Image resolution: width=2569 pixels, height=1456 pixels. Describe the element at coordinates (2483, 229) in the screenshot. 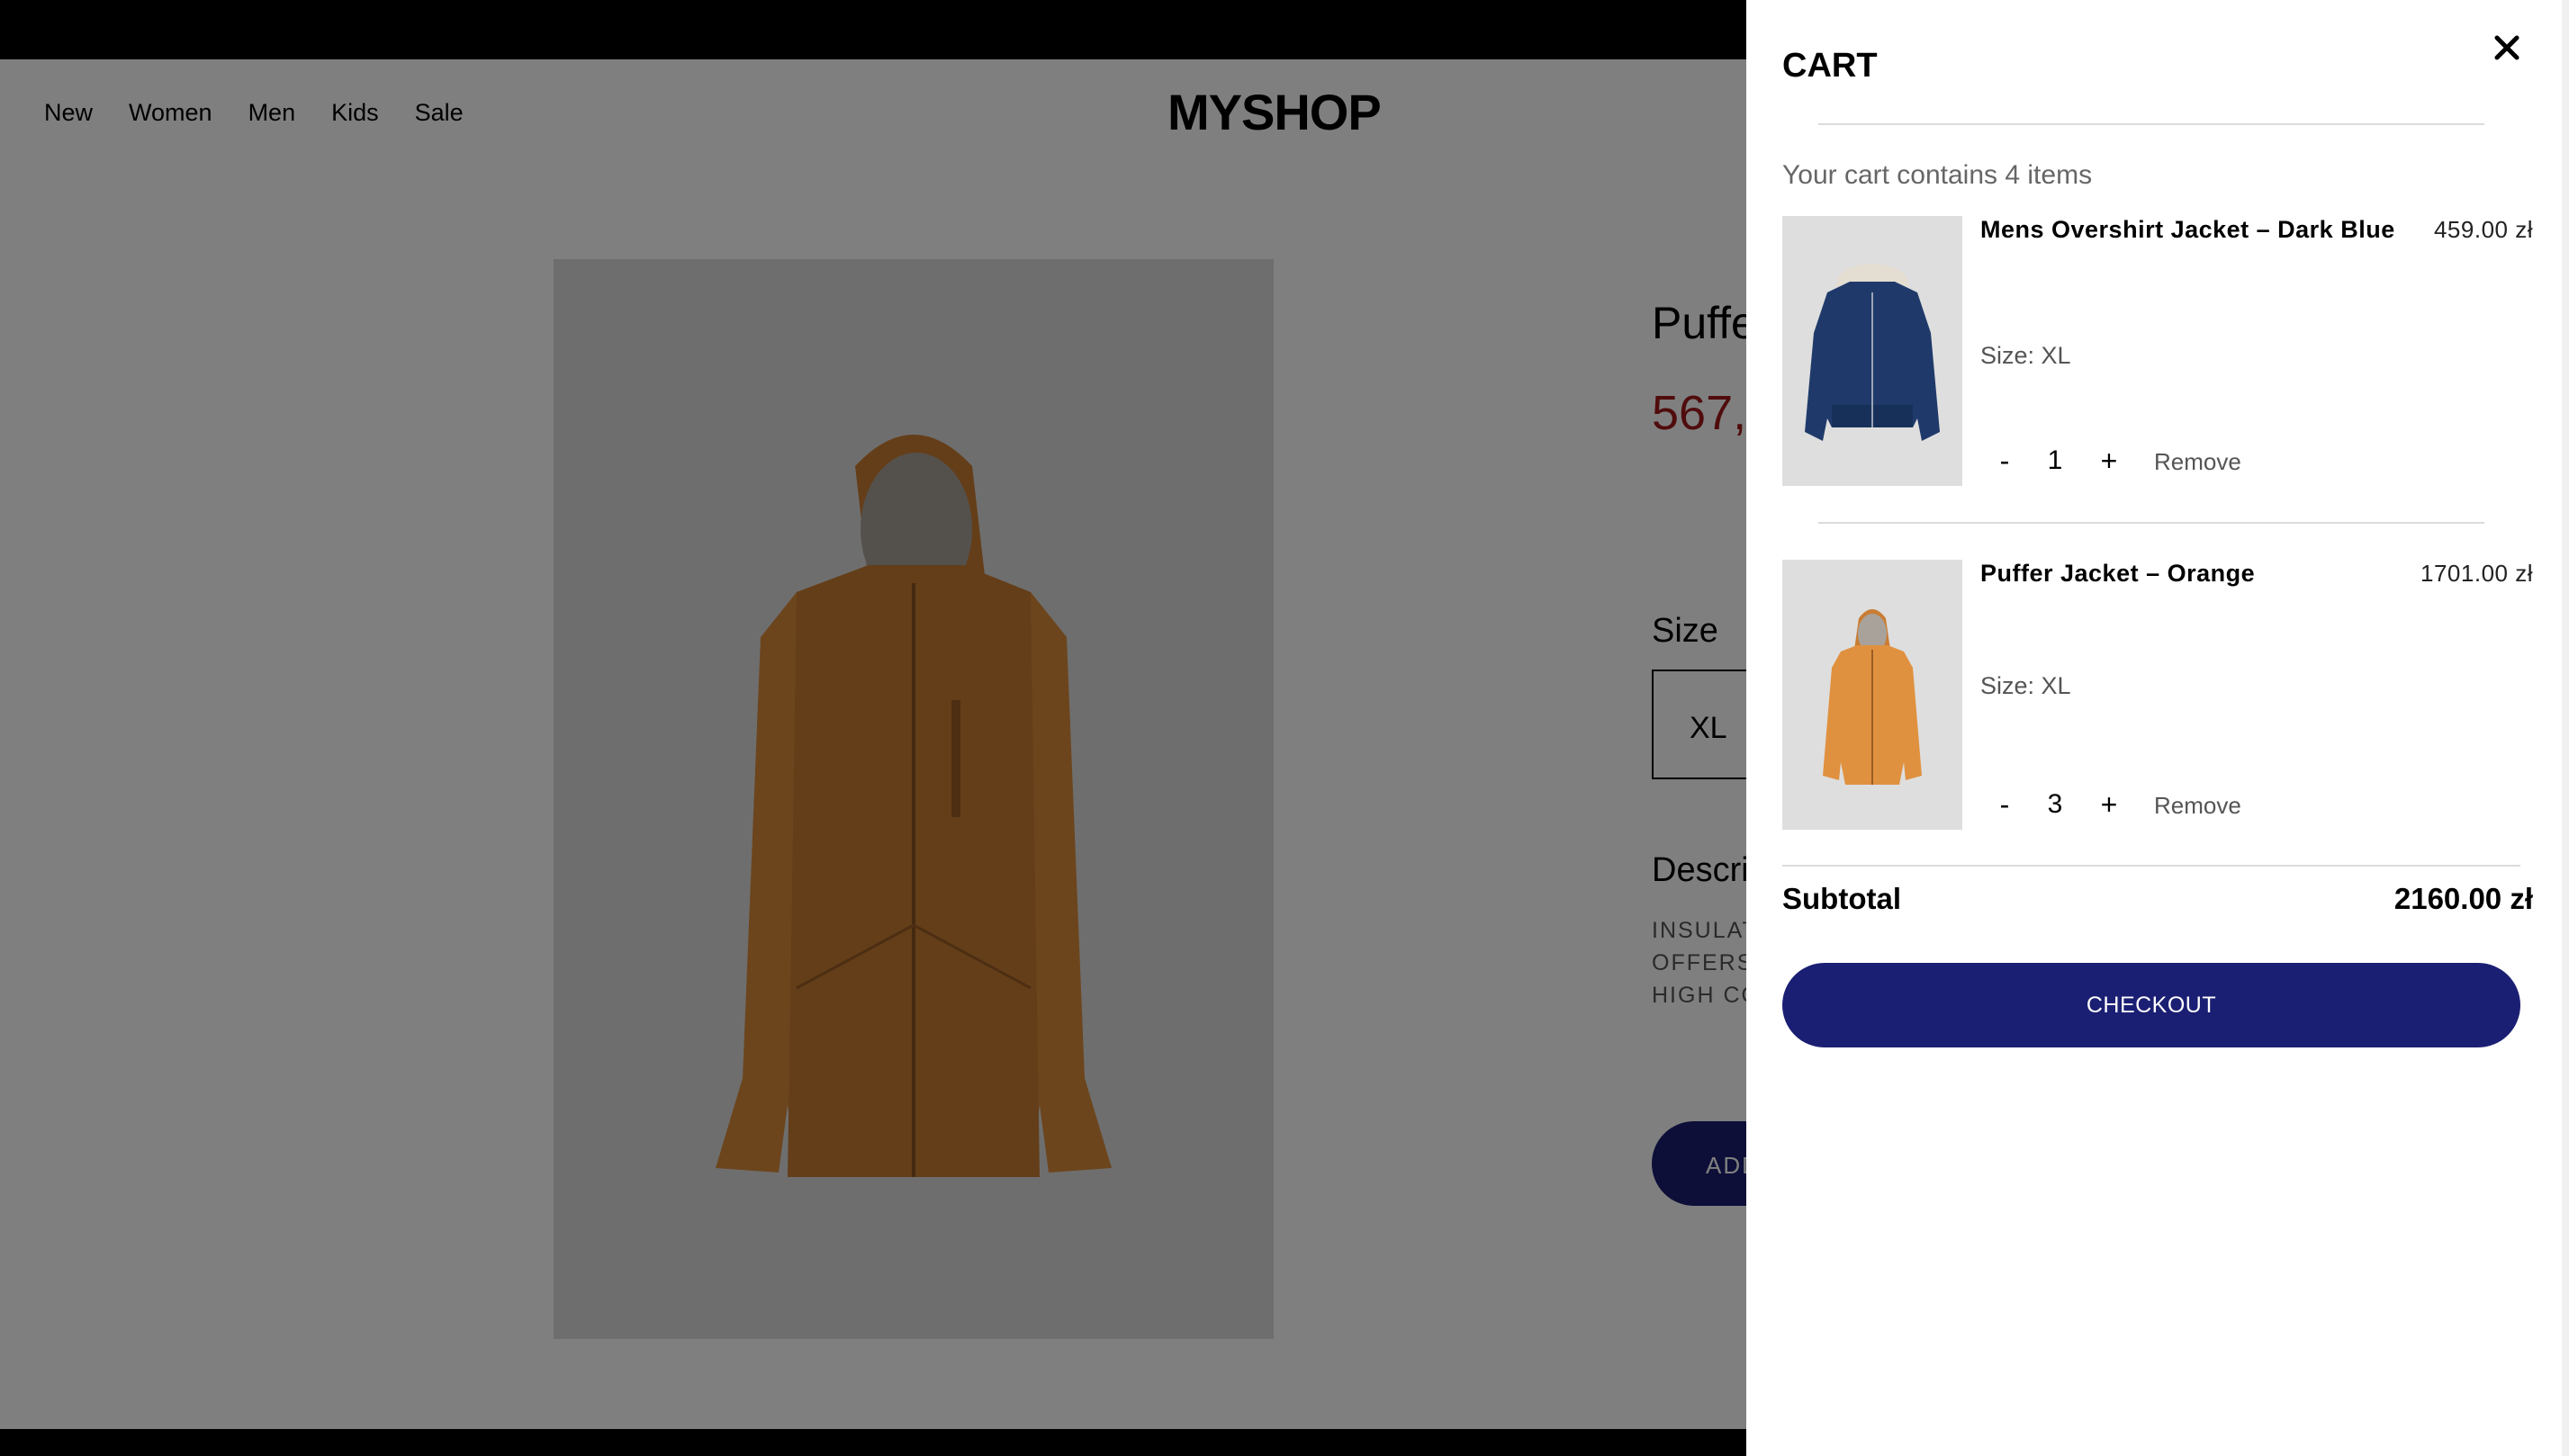

I see `cart-item-price: 459.00 zł` at that location.